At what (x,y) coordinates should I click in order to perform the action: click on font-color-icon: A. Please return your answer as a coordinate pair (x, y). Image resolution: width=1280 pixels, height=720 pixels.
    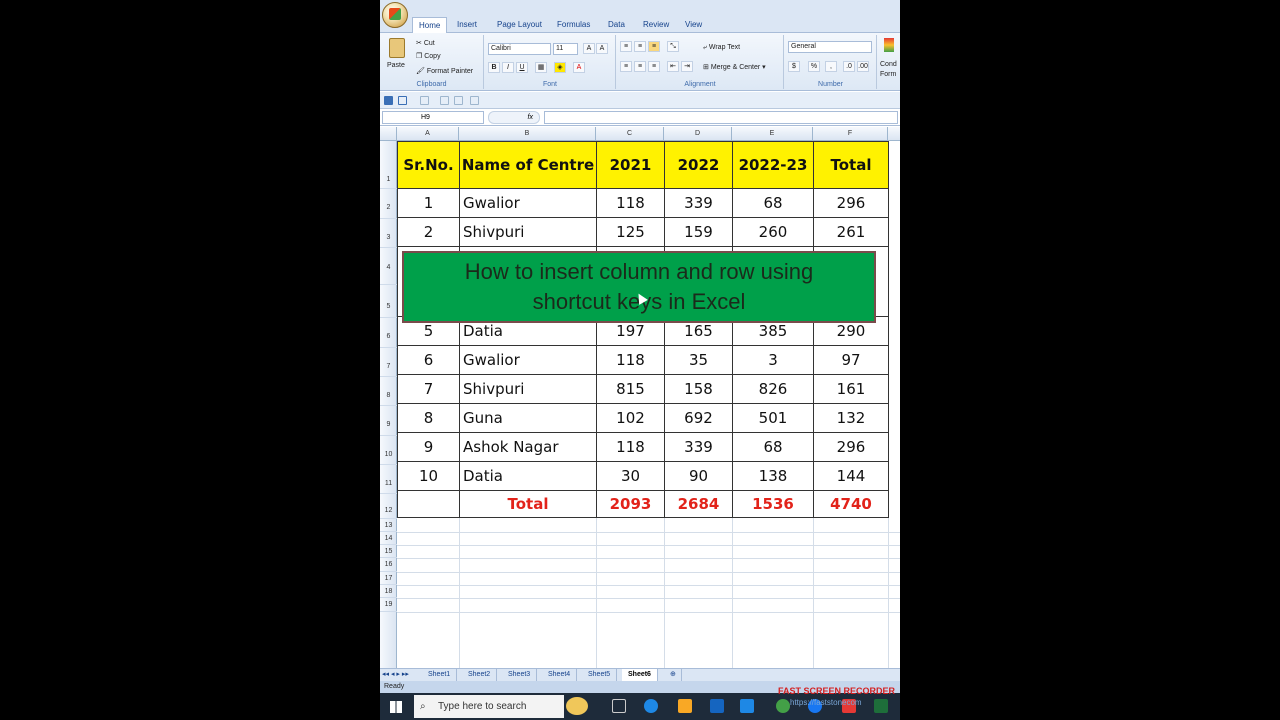
    Looking at the image, I should click on (579, 67).